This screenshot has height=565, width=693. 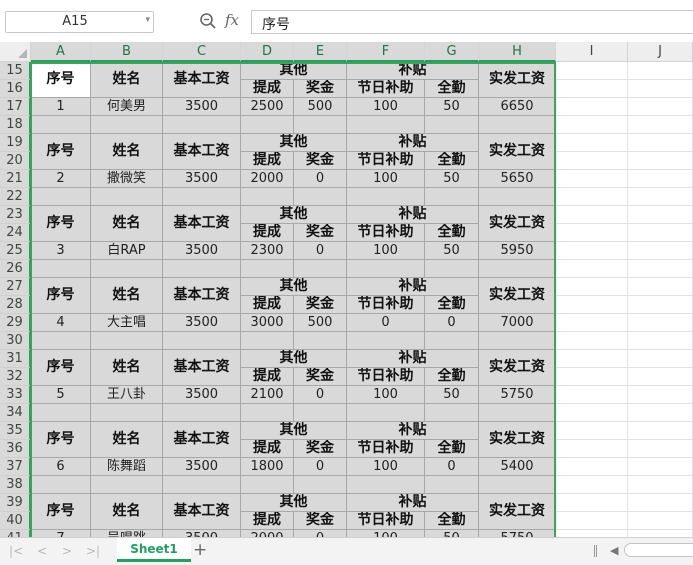 I want to click on data-cell-holiday-subsidy: 100, so click(x=386, y=395).